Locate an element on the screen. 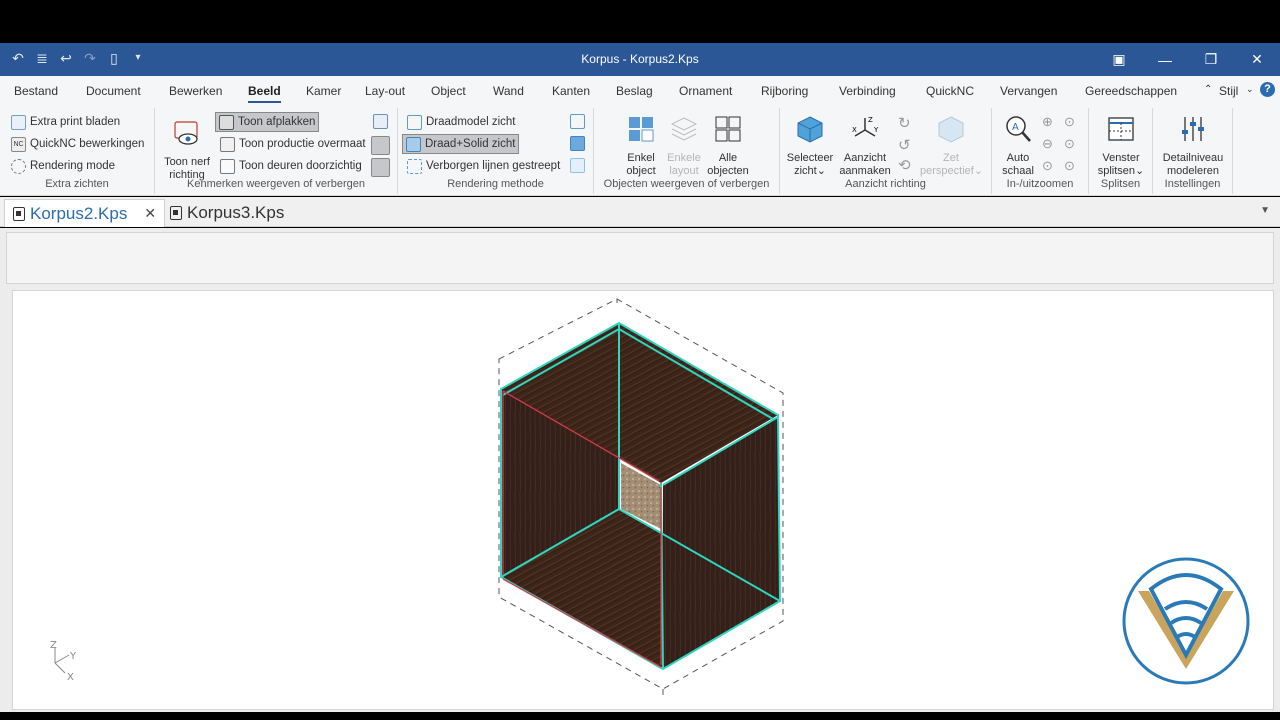 The image size is (1280, 720). rotate-cw-icon: ↻ is located at coordinates (904, 123).